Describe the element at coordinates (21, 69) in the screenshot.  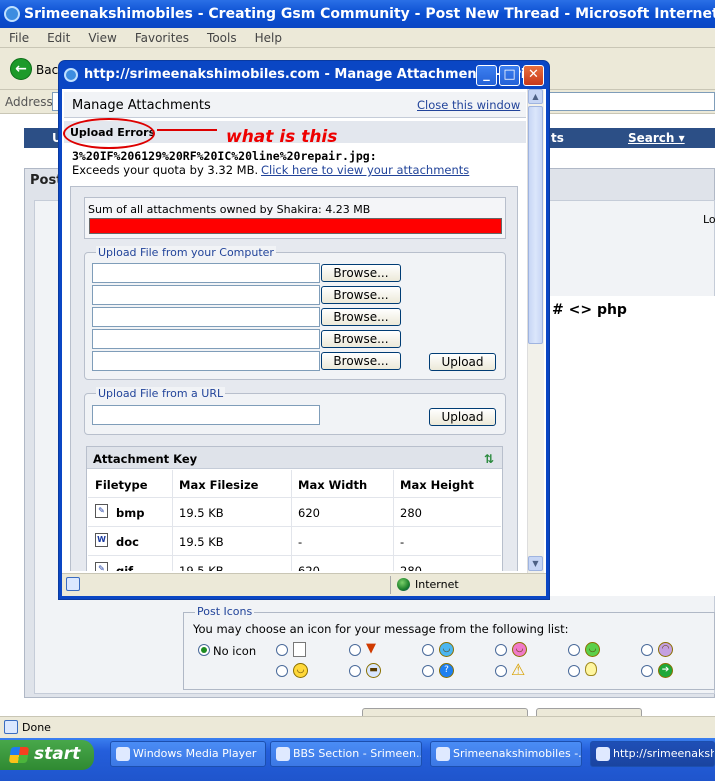
I see `back-arrow-icon: ←` at that location.